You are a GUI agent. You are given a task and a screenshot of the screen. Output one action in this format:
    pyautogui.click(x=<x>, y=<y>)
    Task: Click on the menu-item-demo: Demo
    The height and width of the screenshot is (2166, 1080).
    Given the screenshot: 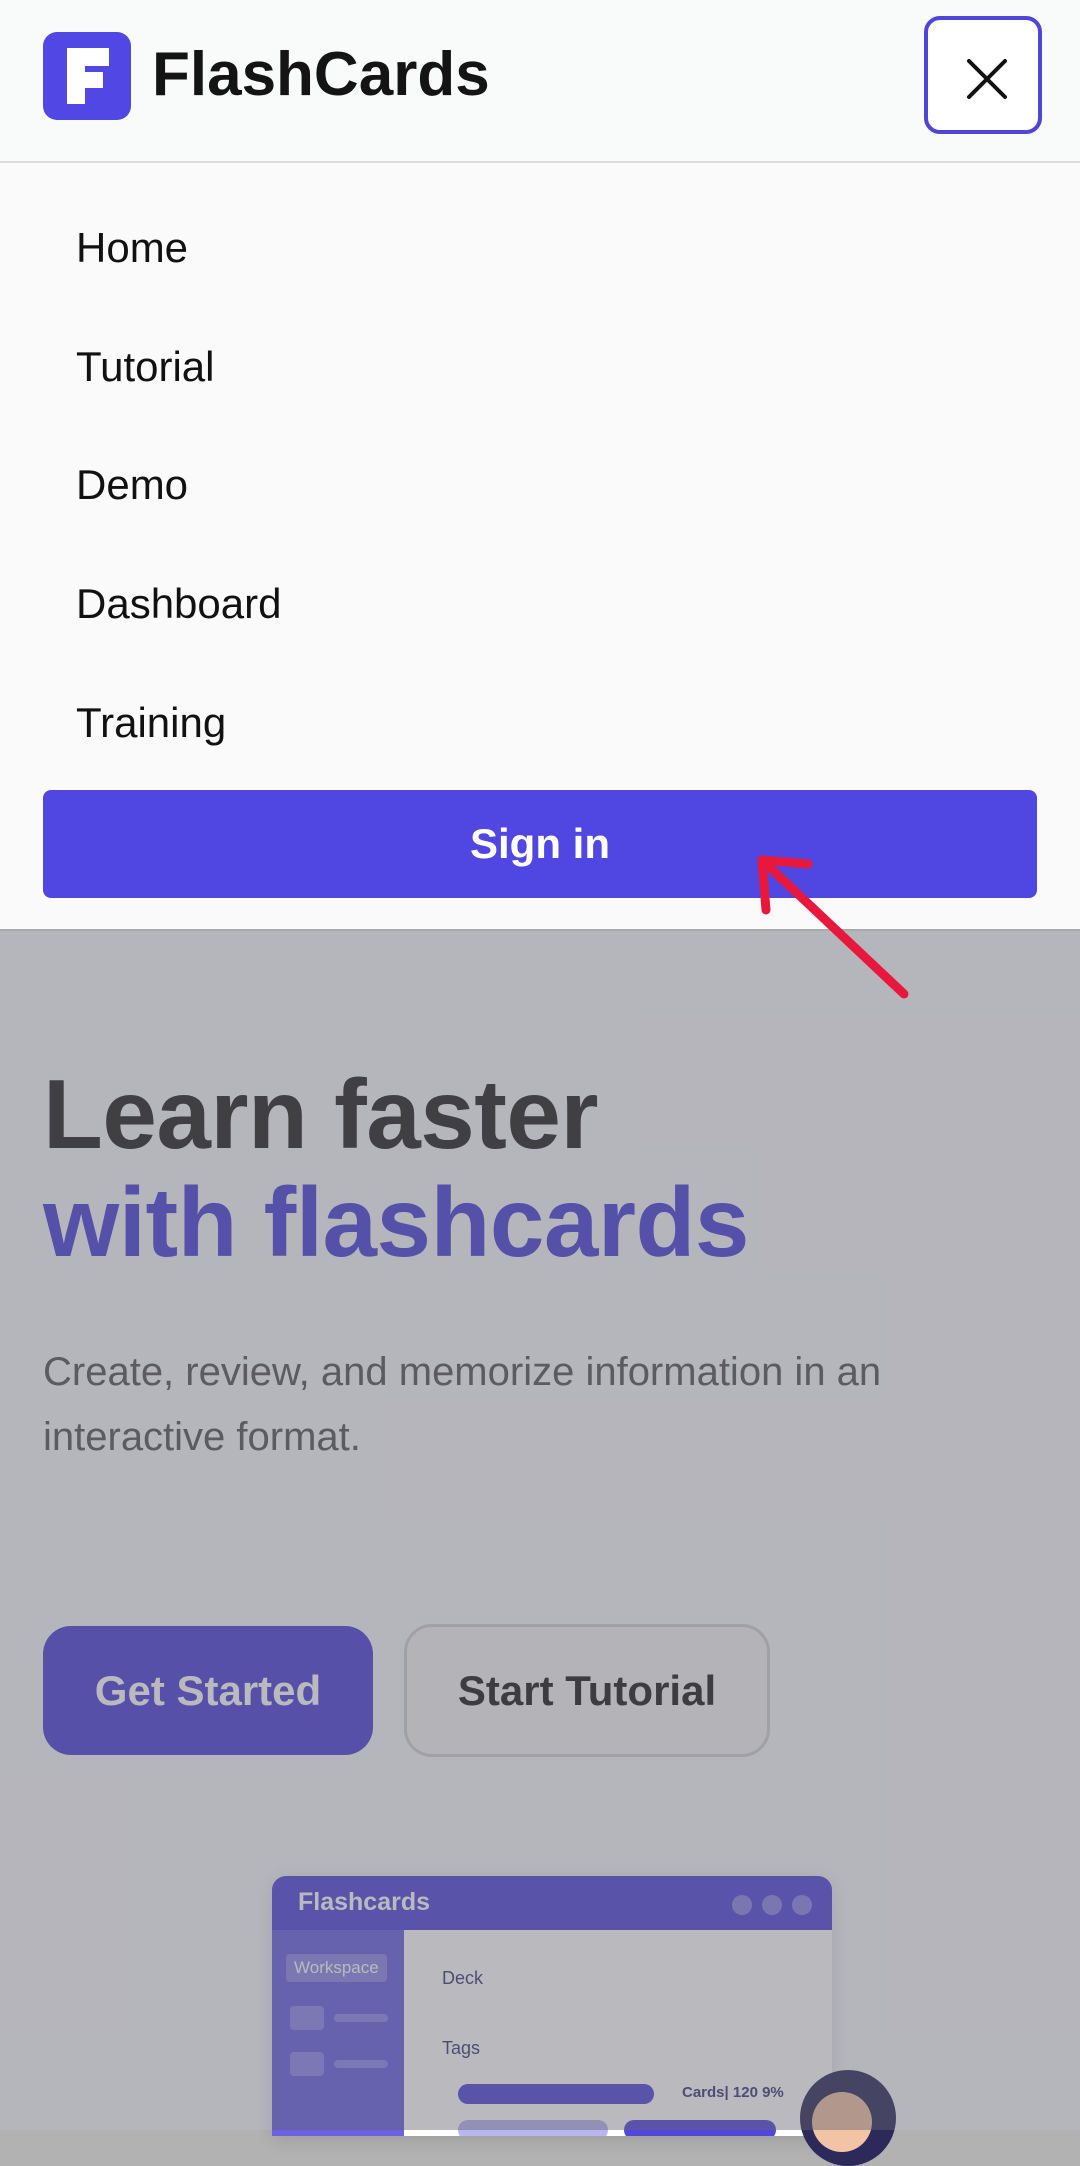 What is the action you would take?
    pyautogui.click(x=132, y=485)
    